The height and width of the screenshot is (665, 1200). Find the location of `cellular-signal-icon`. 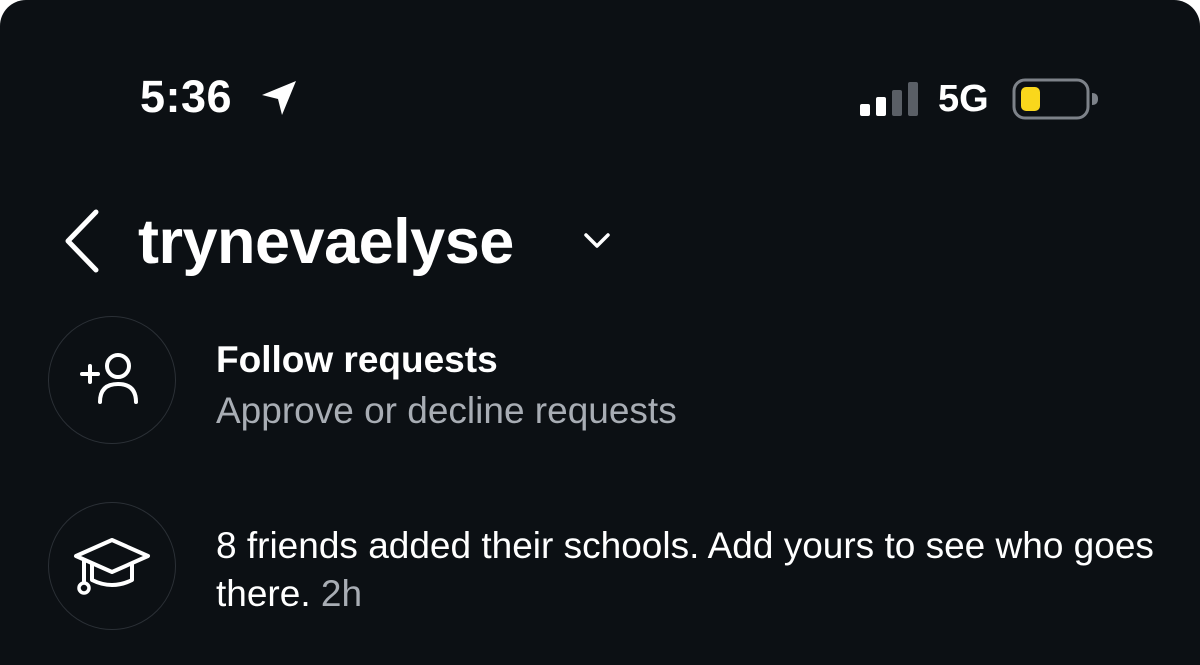

cellular-signal-icon is located at coordinates (889, 99).